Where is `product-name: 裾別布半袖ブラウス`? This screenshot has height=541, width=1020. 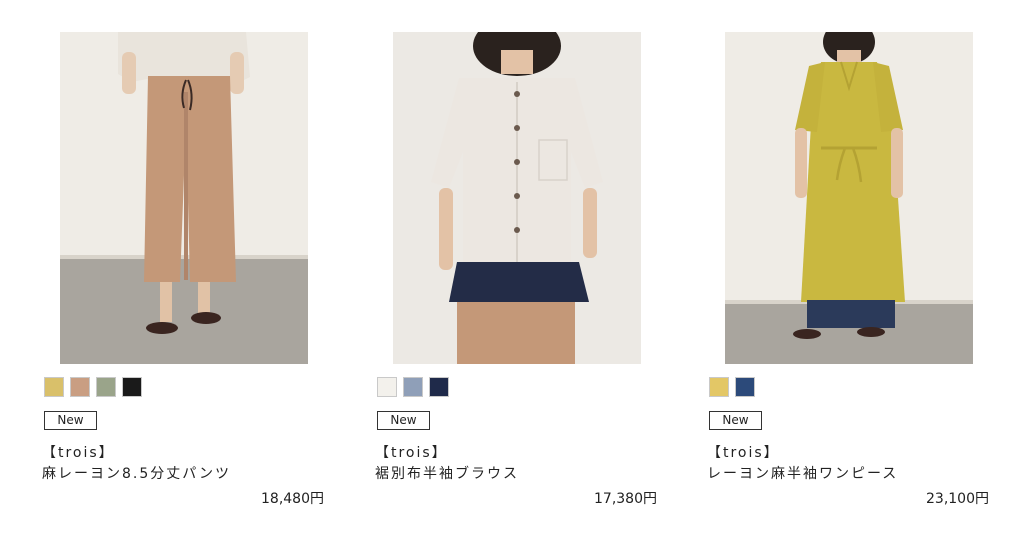 product-name: 裾別布半袖ブラウス is located at coordinates (447, 473).